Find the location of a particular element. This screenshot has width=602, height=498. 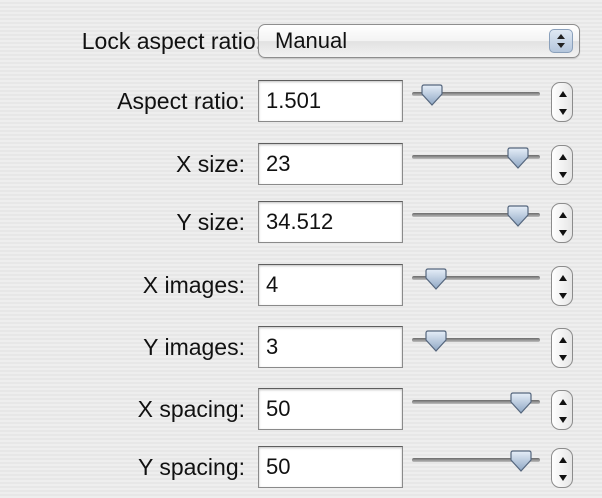

x-spacing-field is located at coordinates (330, 409).